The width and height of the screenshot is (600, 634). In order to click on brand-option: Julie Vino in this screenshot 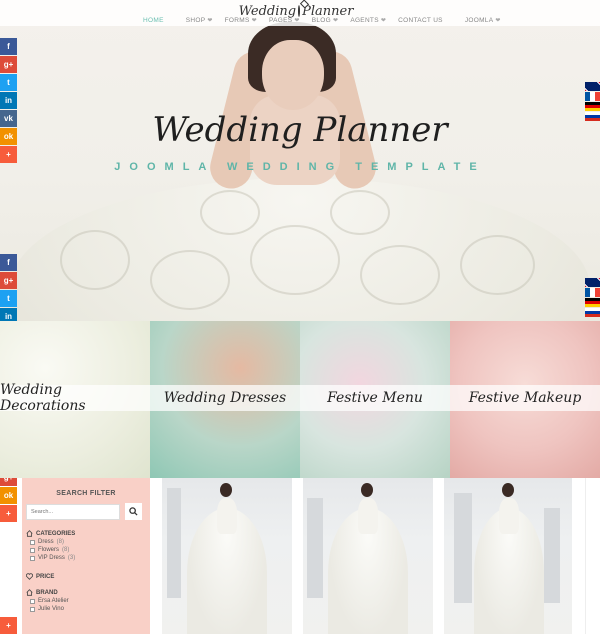, I will do `click(88, 609)`.